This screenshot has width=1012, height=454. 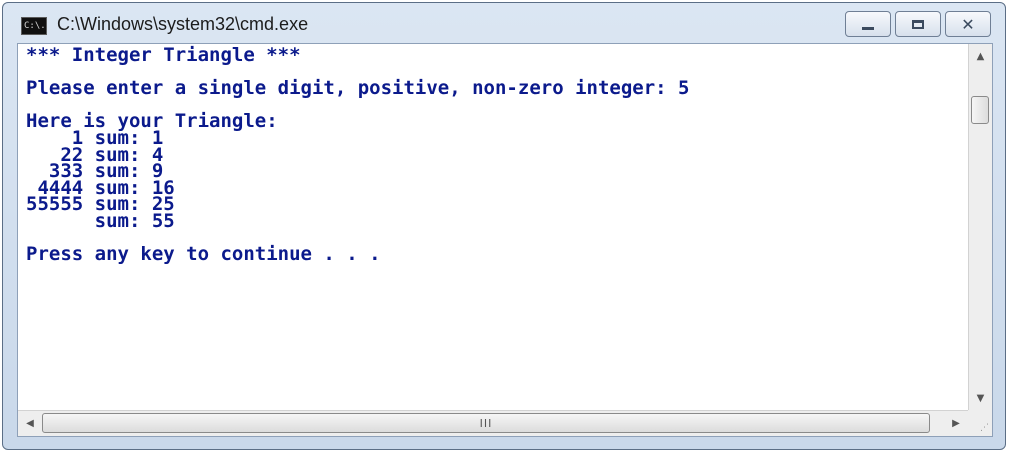 I want to click on console-line: sum: 55, so click(x=100, y=220).